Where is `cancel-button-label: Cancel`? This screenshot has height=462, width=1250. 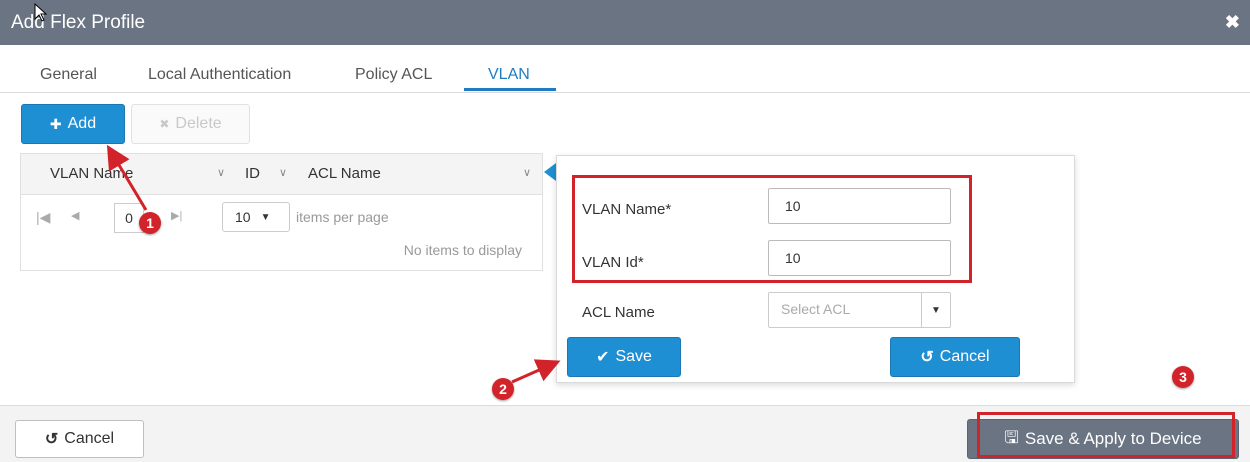 cancel-button-label: Cancel is located at coordinates (89, 438).